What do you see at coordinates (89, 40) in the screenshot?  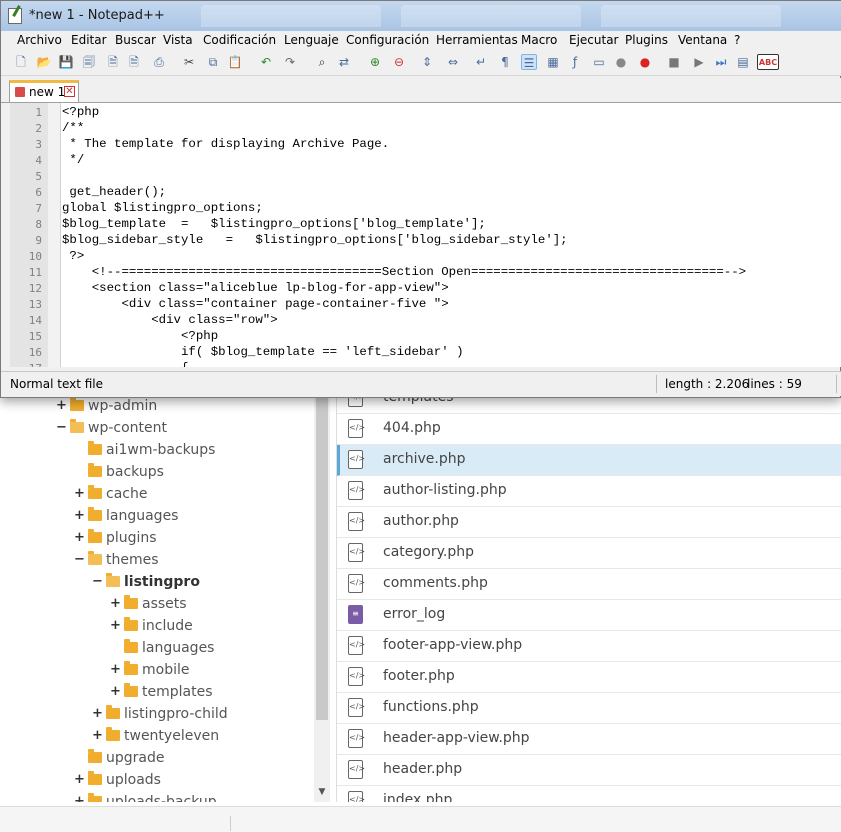 I see `menu-editar: Editar` at bounding box center [89, 40].